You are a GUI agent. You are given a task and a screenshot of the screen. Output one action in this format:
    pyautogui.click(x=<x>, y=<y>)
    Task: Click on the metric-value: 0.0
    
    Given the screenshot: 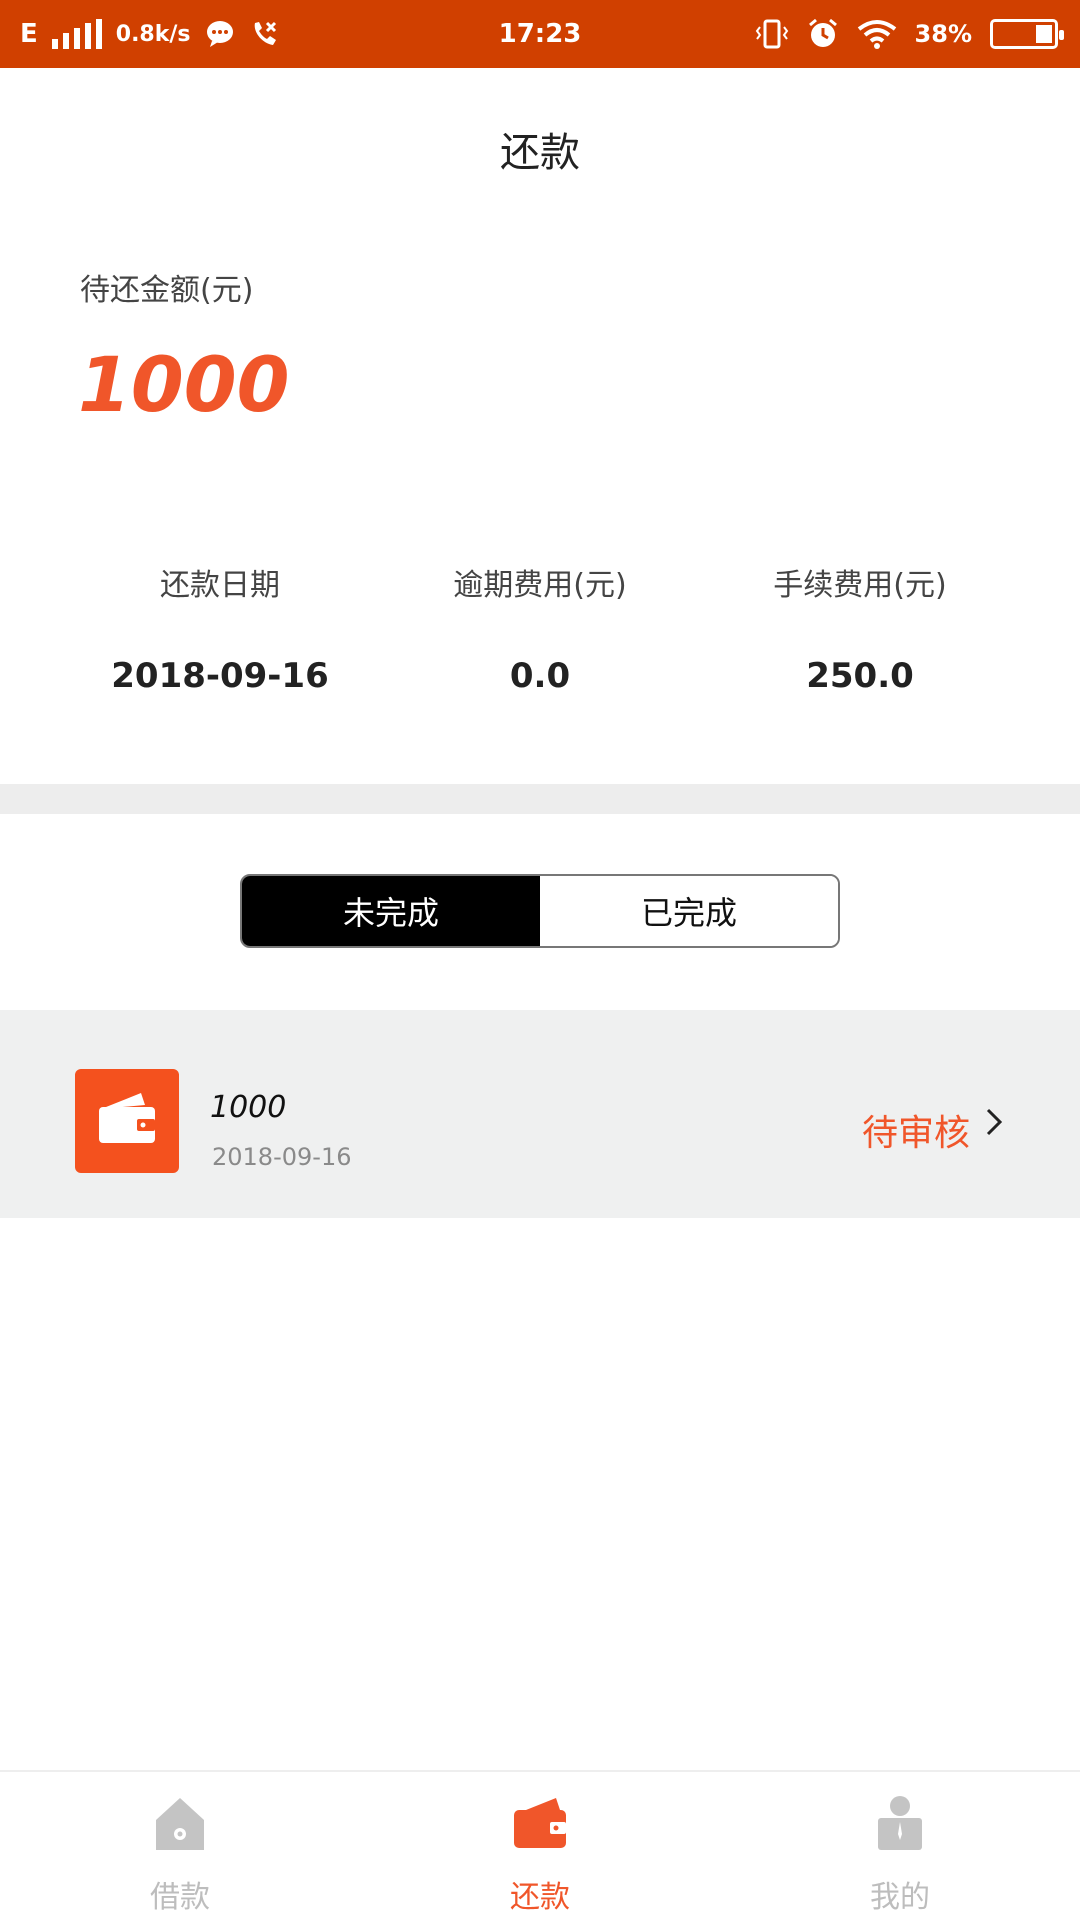 What is the action you would take?
    pyautogui.click(x=540, y=676)
    